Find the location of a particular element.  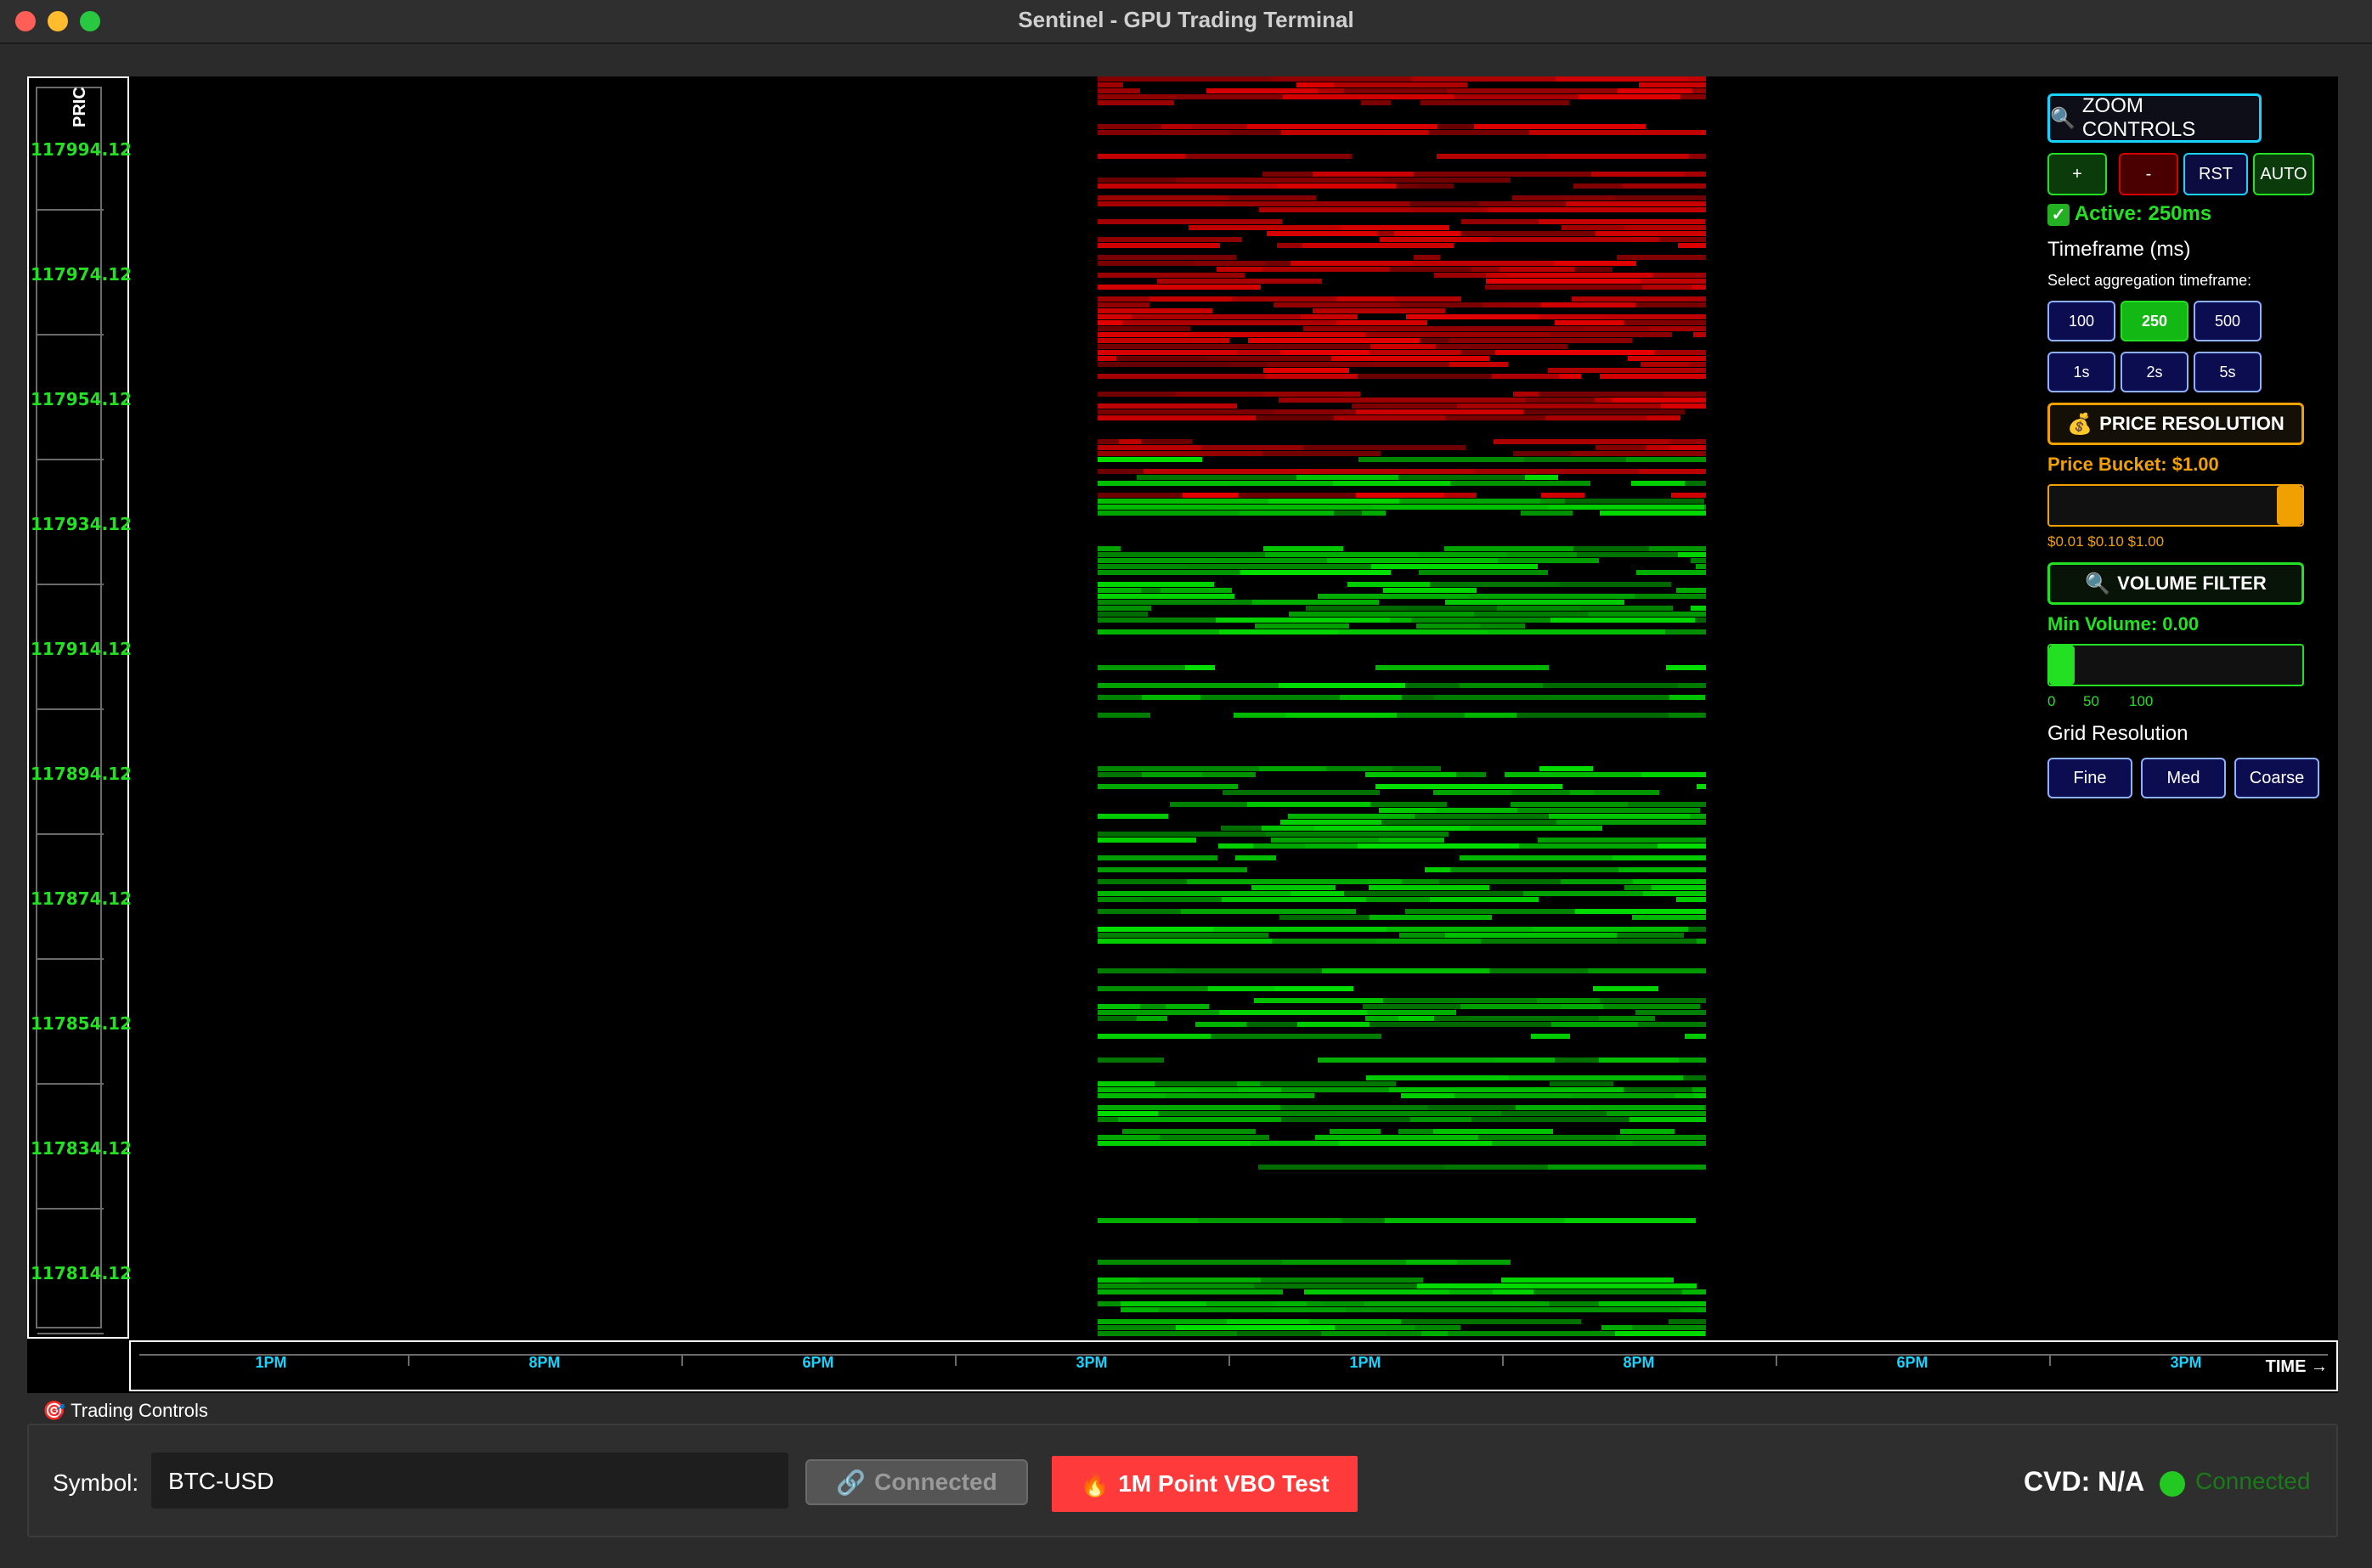

volume-filter-header: 🔍 VOLUME FILTER is located at coordinates (2175, 583).